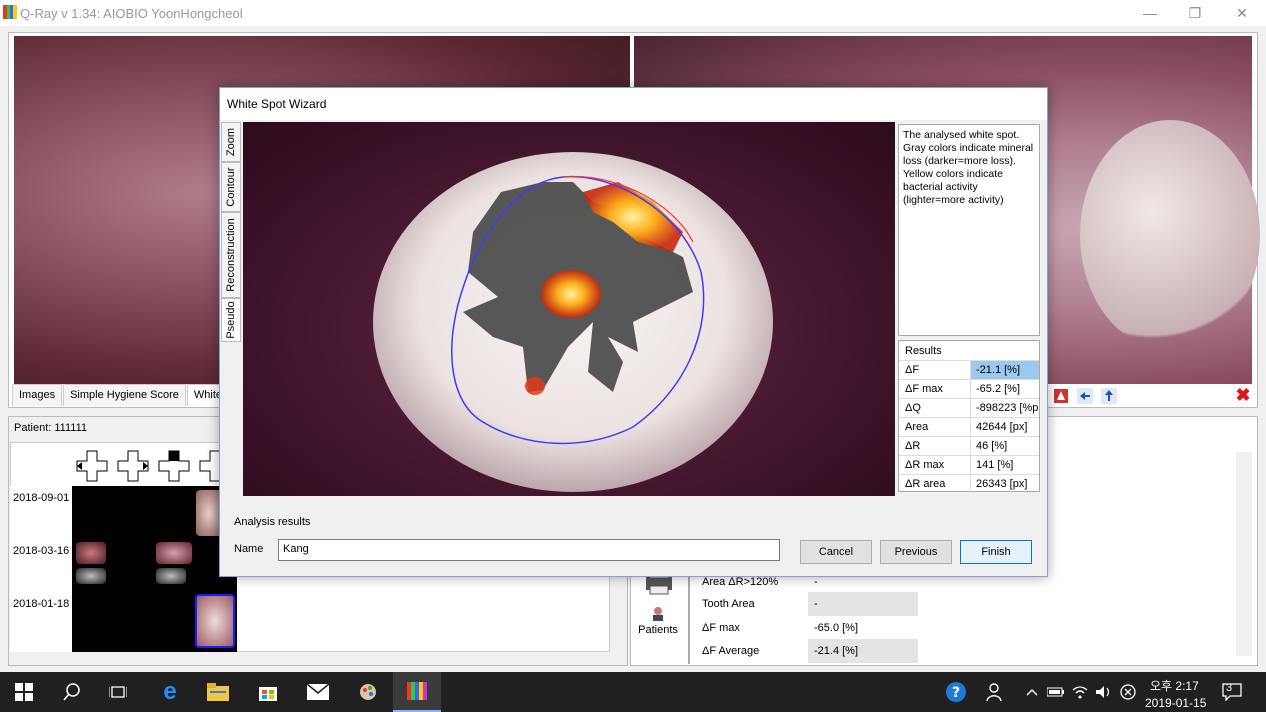 The width and height of the screenshot is (1266, 712). What do you see at coordinates (996, 552) in the screenshot?
I see `finish-button: Finish` at bounding box center [996, 552].